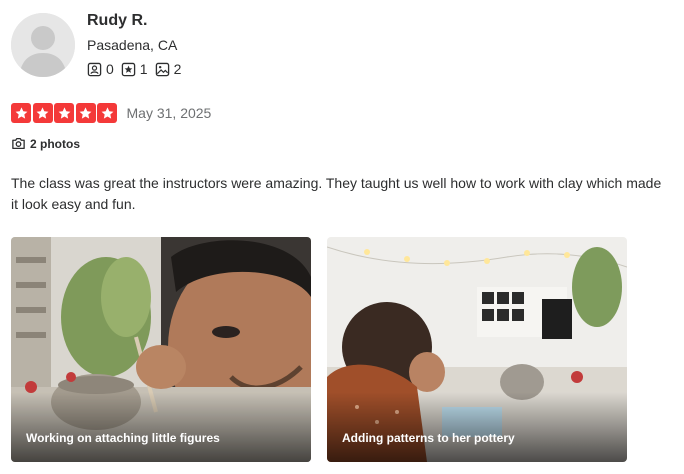 The height and width of the screenshot is (474, 684). What do you see at coordinates (18, 143) in the screenshot?
I see `camera-icon` at bounding box center [18, 143].